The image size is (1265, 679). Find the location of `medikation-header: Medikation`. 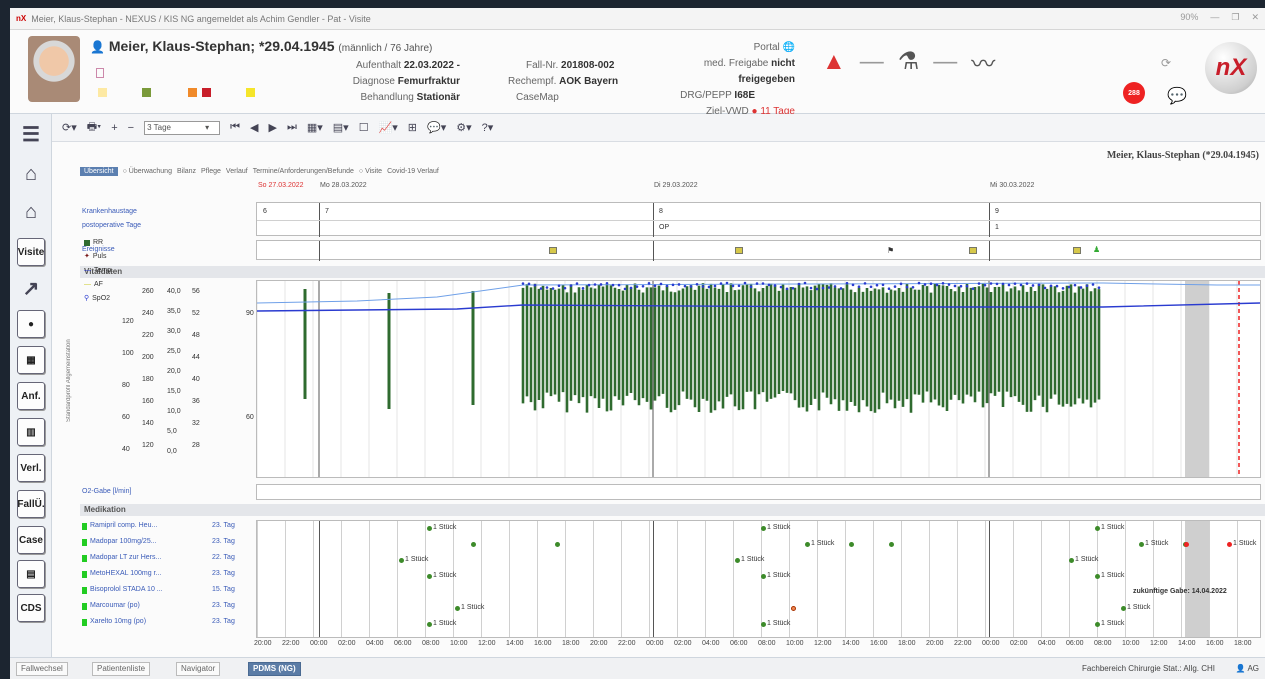

medikation-header: Medikation is located at coordinates (672, 510).